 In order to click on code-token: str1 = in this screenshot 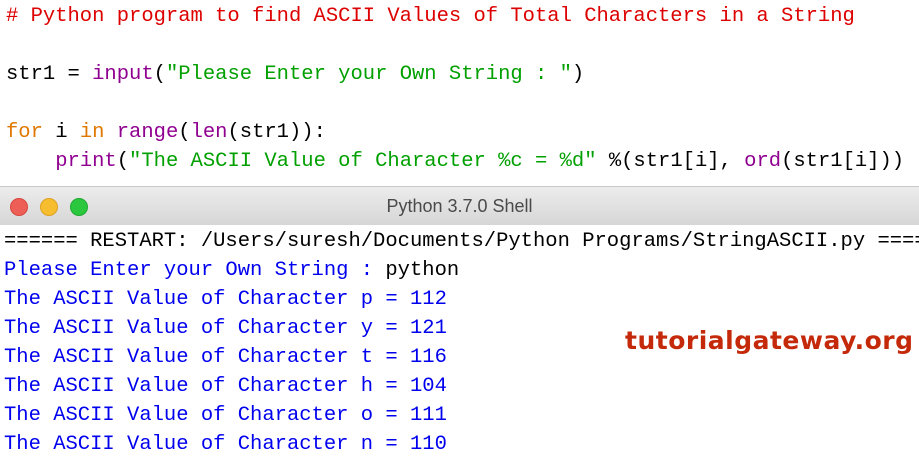, I will do `click(49, 74)`.